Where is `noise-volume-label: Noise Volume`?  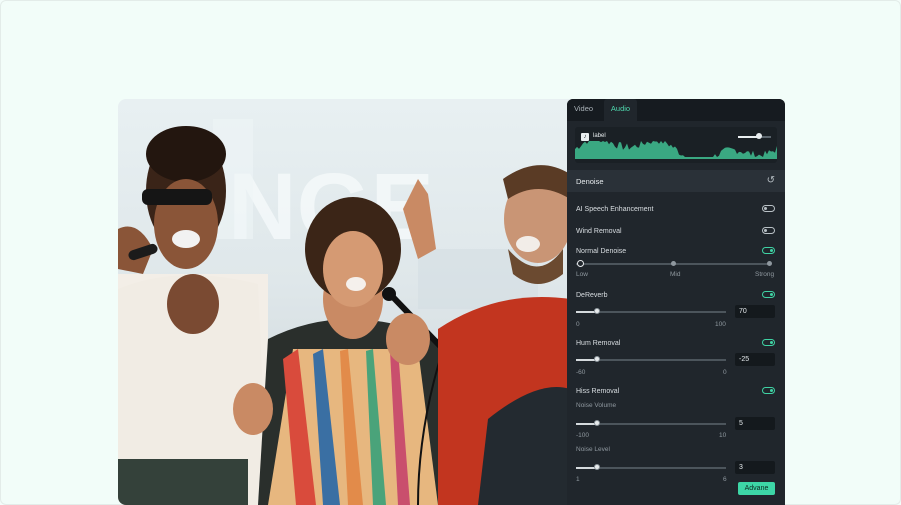 noise-volume-label: Noise Volume is located at coordinates (596, 405).